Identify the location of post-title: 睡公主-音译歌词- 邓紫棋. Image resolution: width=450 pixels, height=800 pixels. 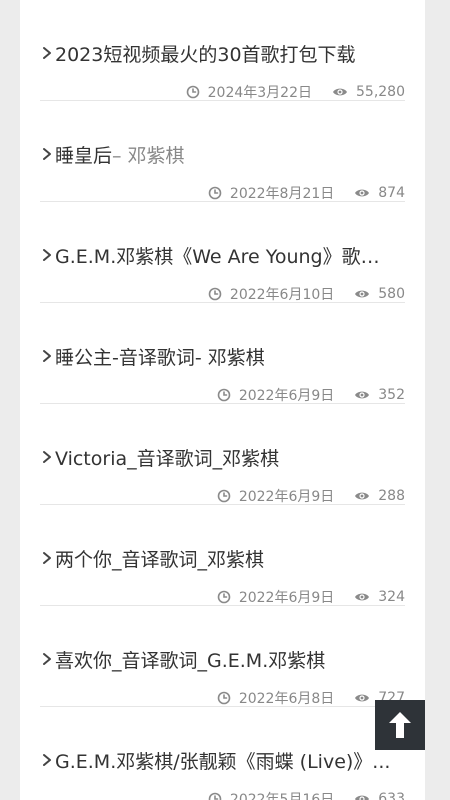
(160, 356).